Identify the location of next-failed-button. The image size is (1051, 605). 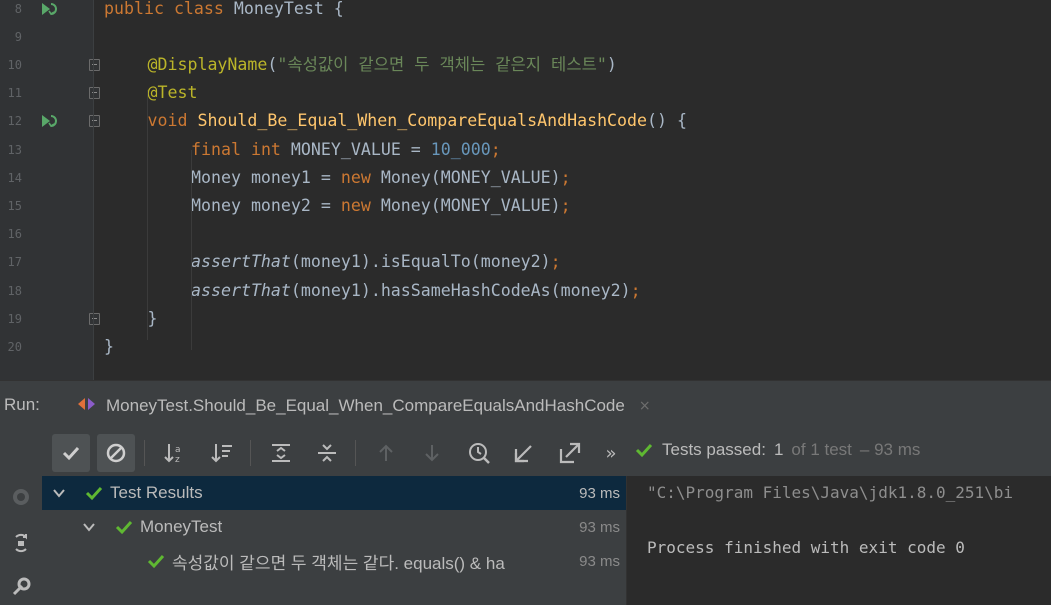
(432, 453).